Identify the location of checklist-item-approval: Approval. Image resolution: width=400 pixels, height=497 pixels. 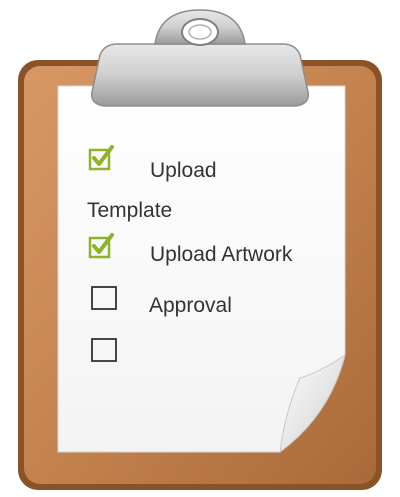
(200, 302).